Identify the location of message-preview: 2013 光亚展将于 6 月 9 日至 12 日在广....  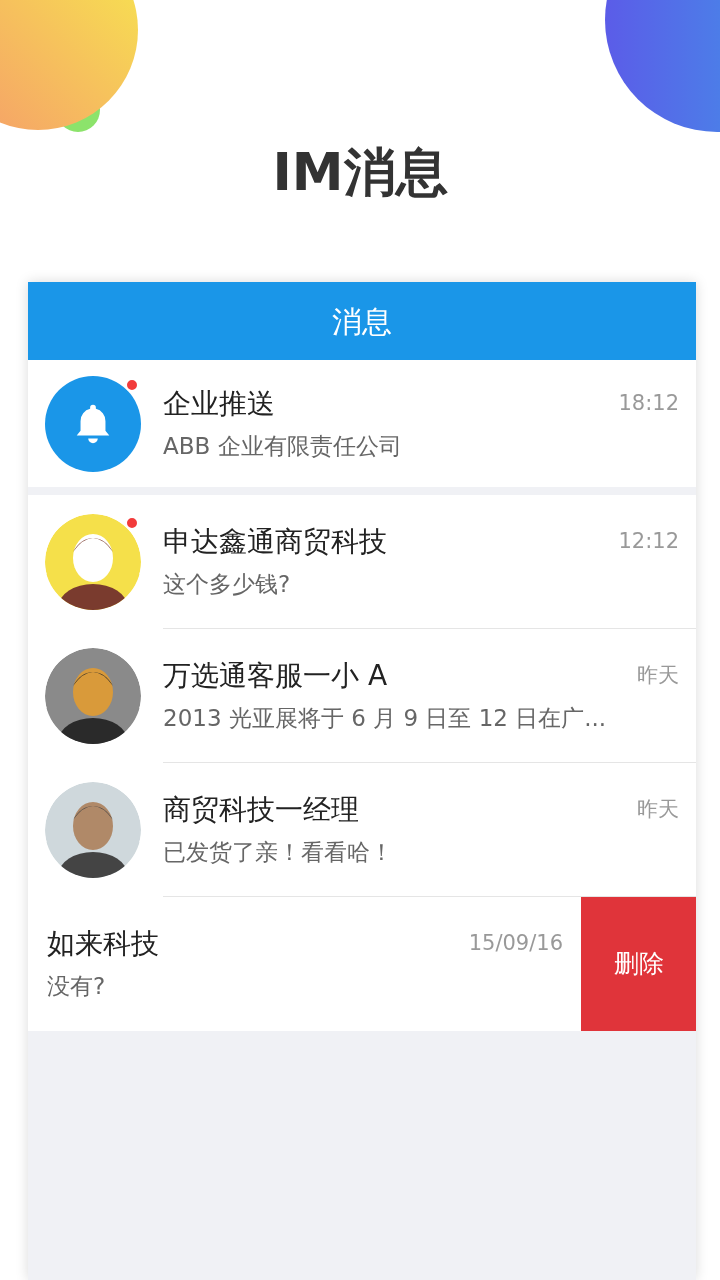
(385, 718).